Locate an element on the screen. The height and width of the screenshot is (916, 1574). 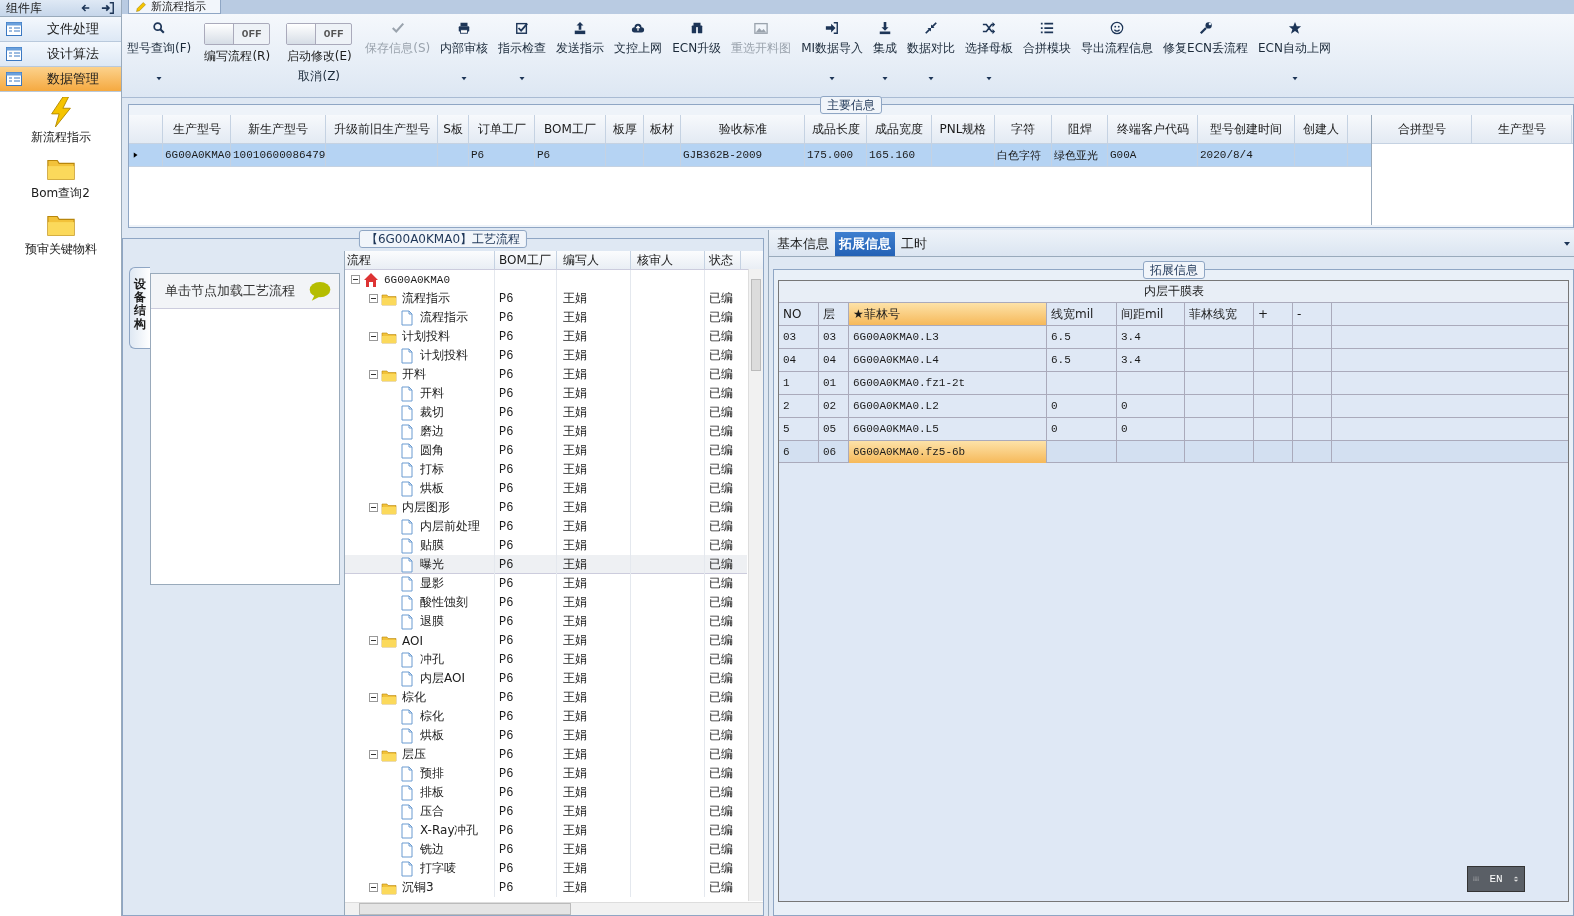
tree-row: 圆角 P6 王娟 已编 is located at coordinates (546, 450).